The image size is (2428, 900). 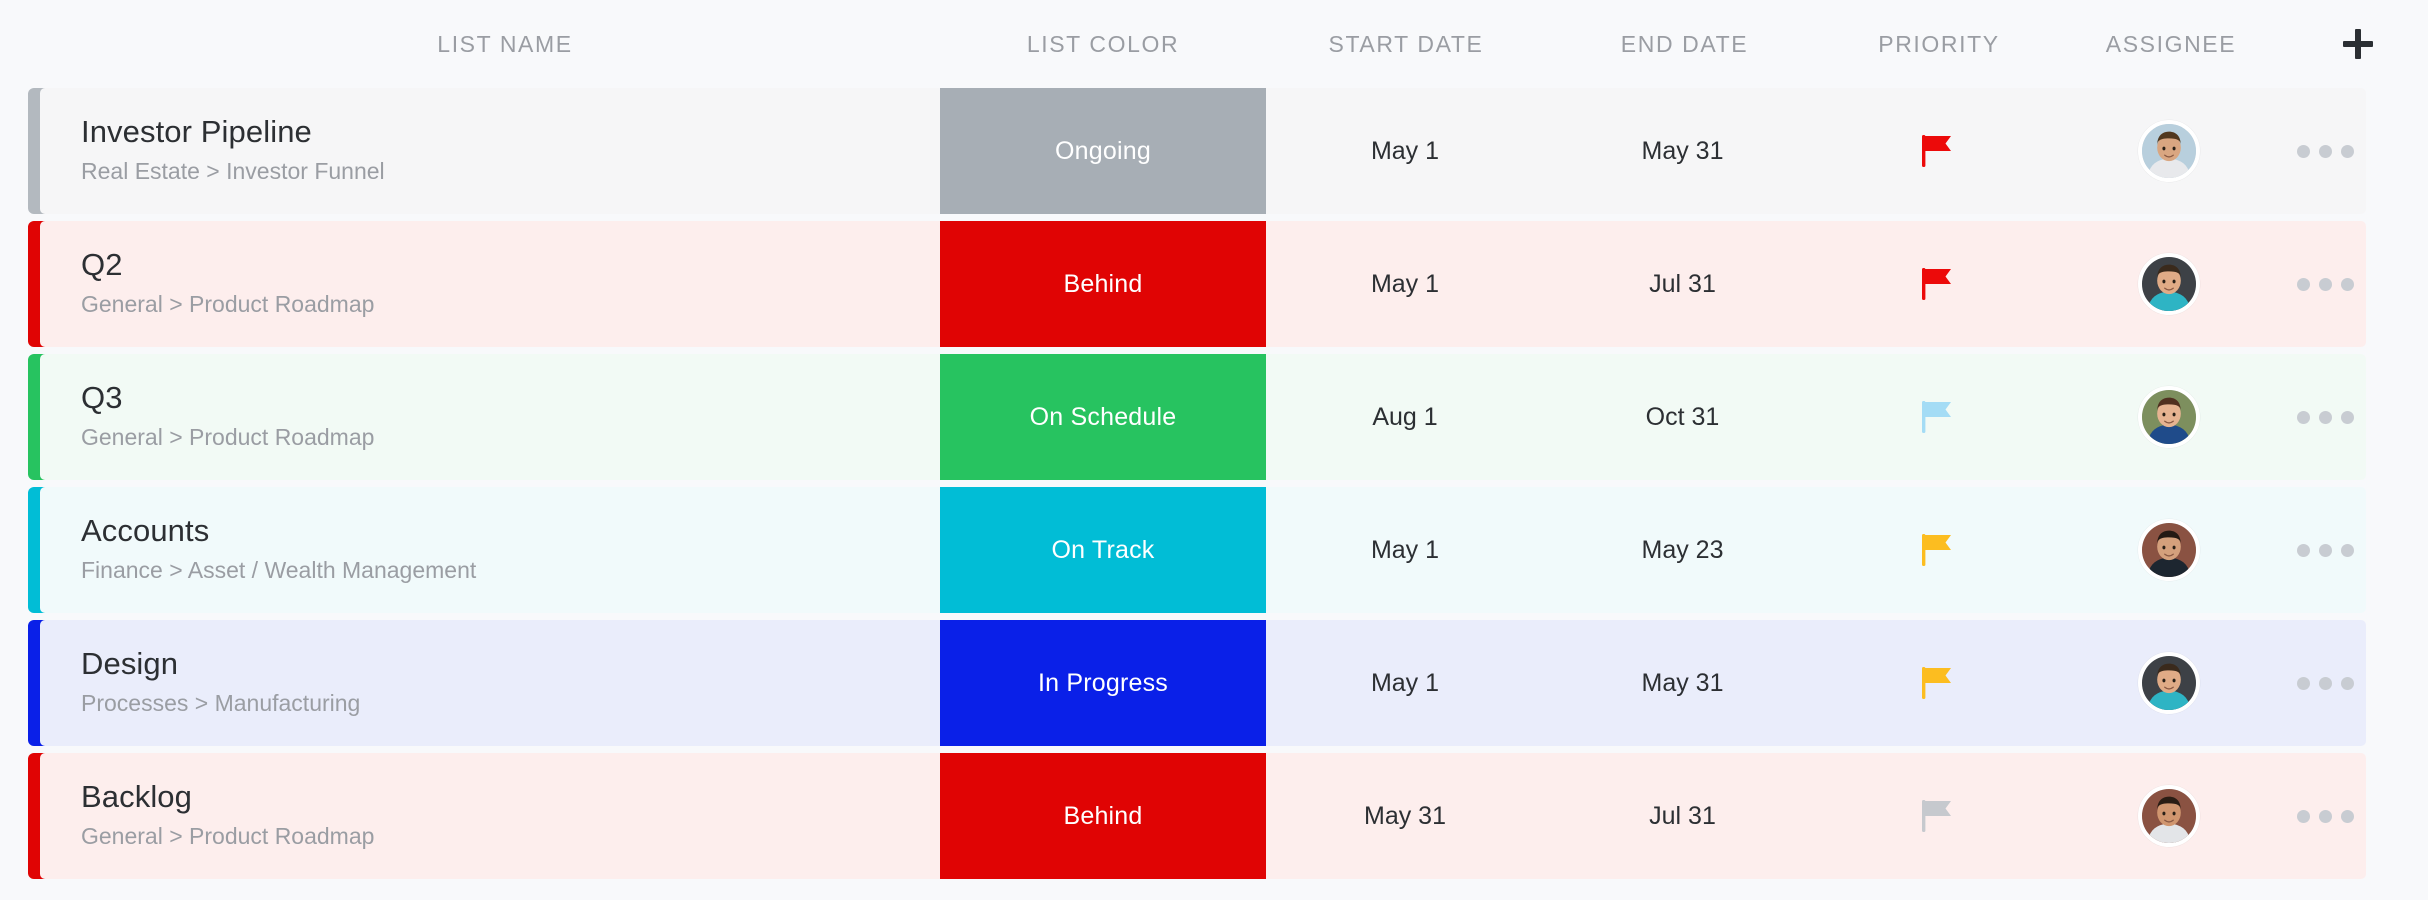 What do you see at coordinates (2171, 44) in the screenshot?
I see `column-header-assignee: ASSIGNEE` at bounding box center [2171, 44].